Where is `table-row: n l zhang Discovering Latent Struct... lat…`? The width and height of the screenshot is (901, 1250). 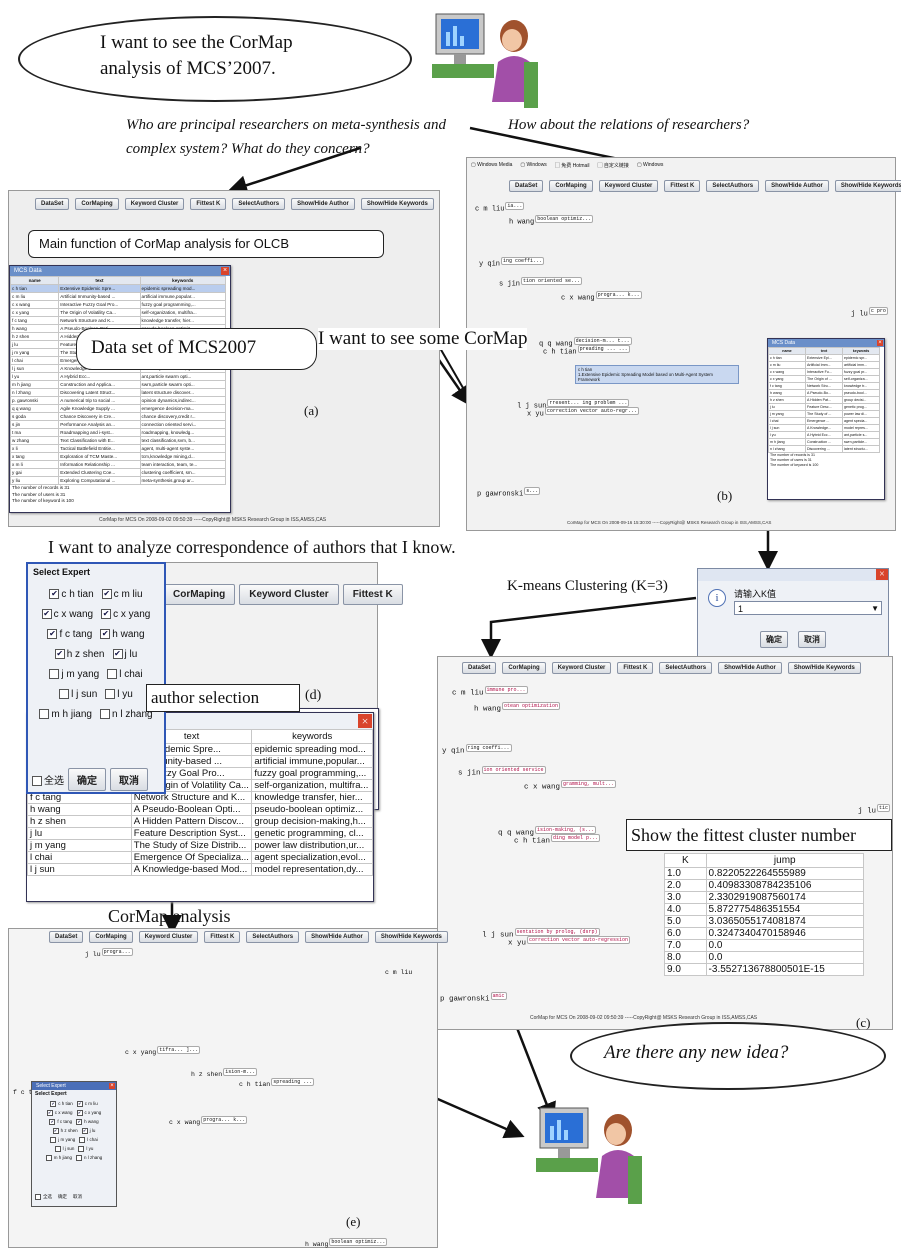 table-row: n l zhang Discovering Latent Struct... lat… is located at coordinates (118, 392).